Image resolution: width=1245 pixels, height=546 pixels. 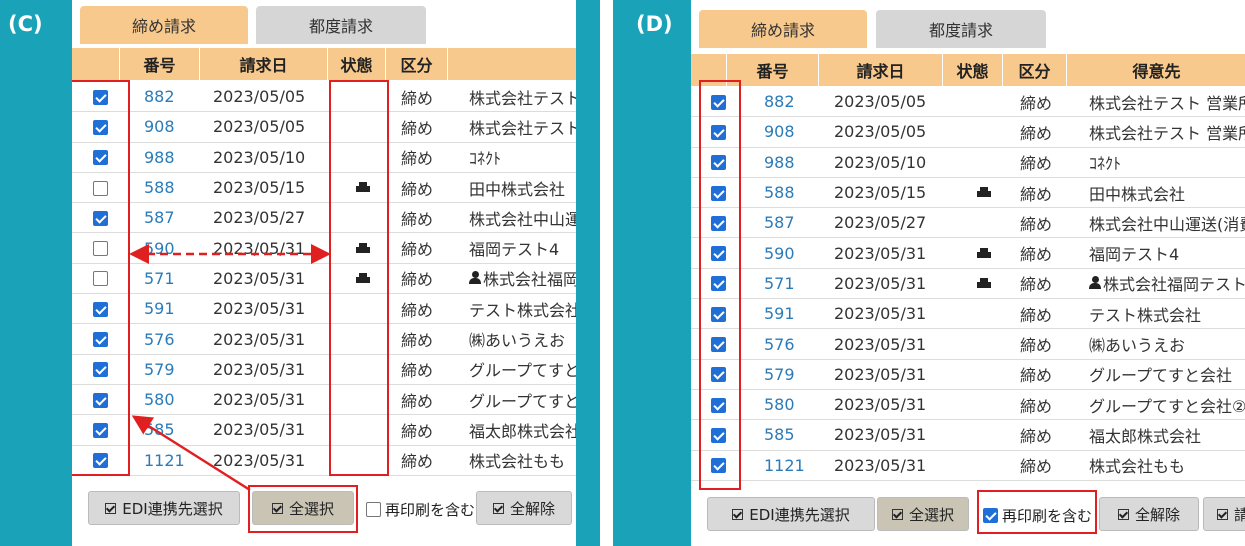 What do you see at coordinates (1161, 376) in the screenshot?
I see `client-name-text: グループてすと会社` at bounding box center [1161, 376].